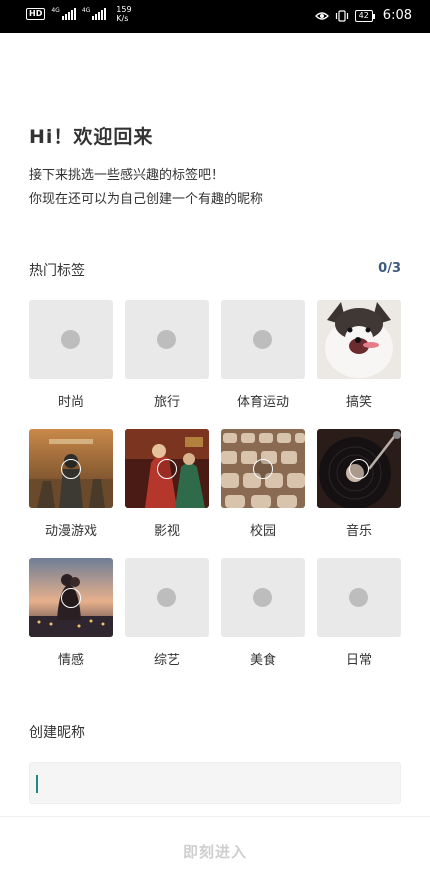 The width and height of the screenshot is (430, 880). I want to click on tag-emotion: 情感, so click(71, 613).